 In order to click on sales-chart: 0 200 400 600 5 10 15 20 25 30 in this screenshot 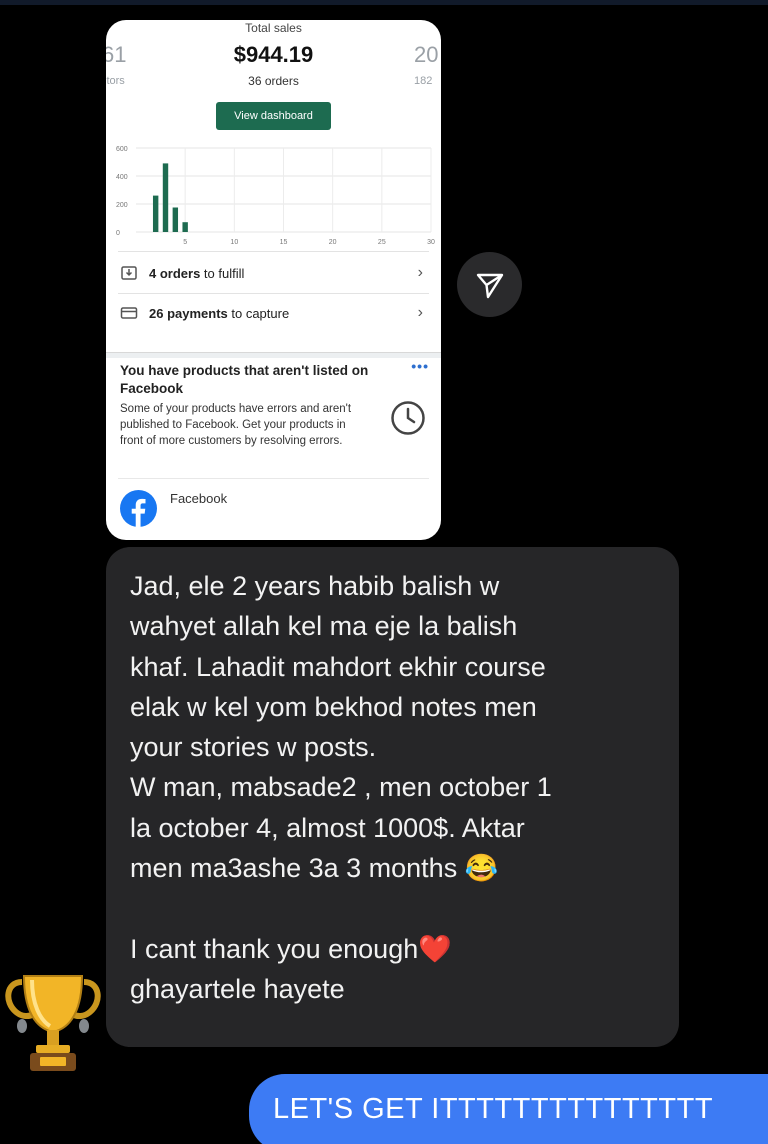, I will do `click(275, 196)`.